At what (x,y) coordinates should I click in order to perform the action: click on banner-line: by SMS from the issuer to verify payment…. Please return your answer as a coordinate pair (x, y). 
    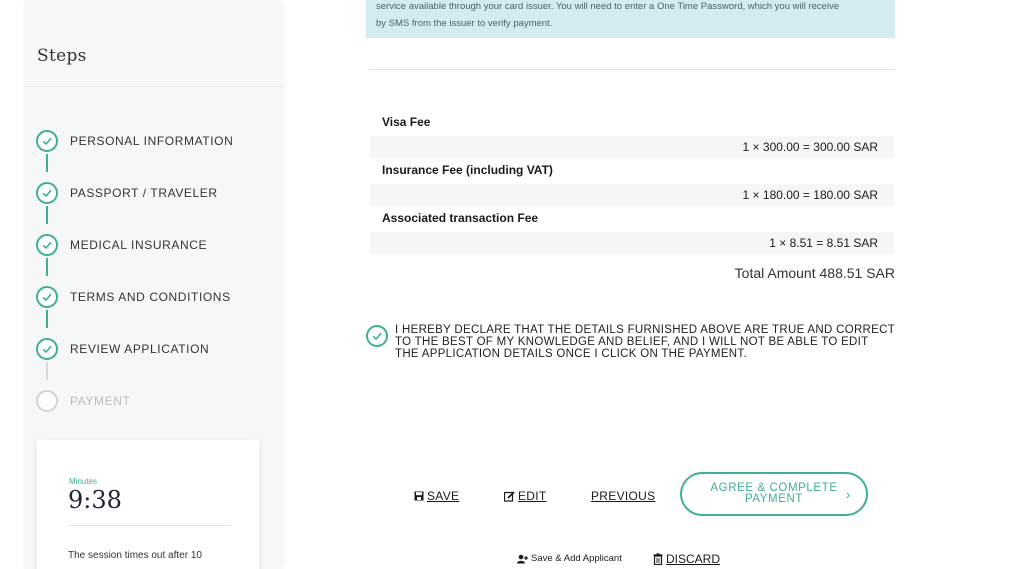
    Looking at the image, I should click on (464, 23).